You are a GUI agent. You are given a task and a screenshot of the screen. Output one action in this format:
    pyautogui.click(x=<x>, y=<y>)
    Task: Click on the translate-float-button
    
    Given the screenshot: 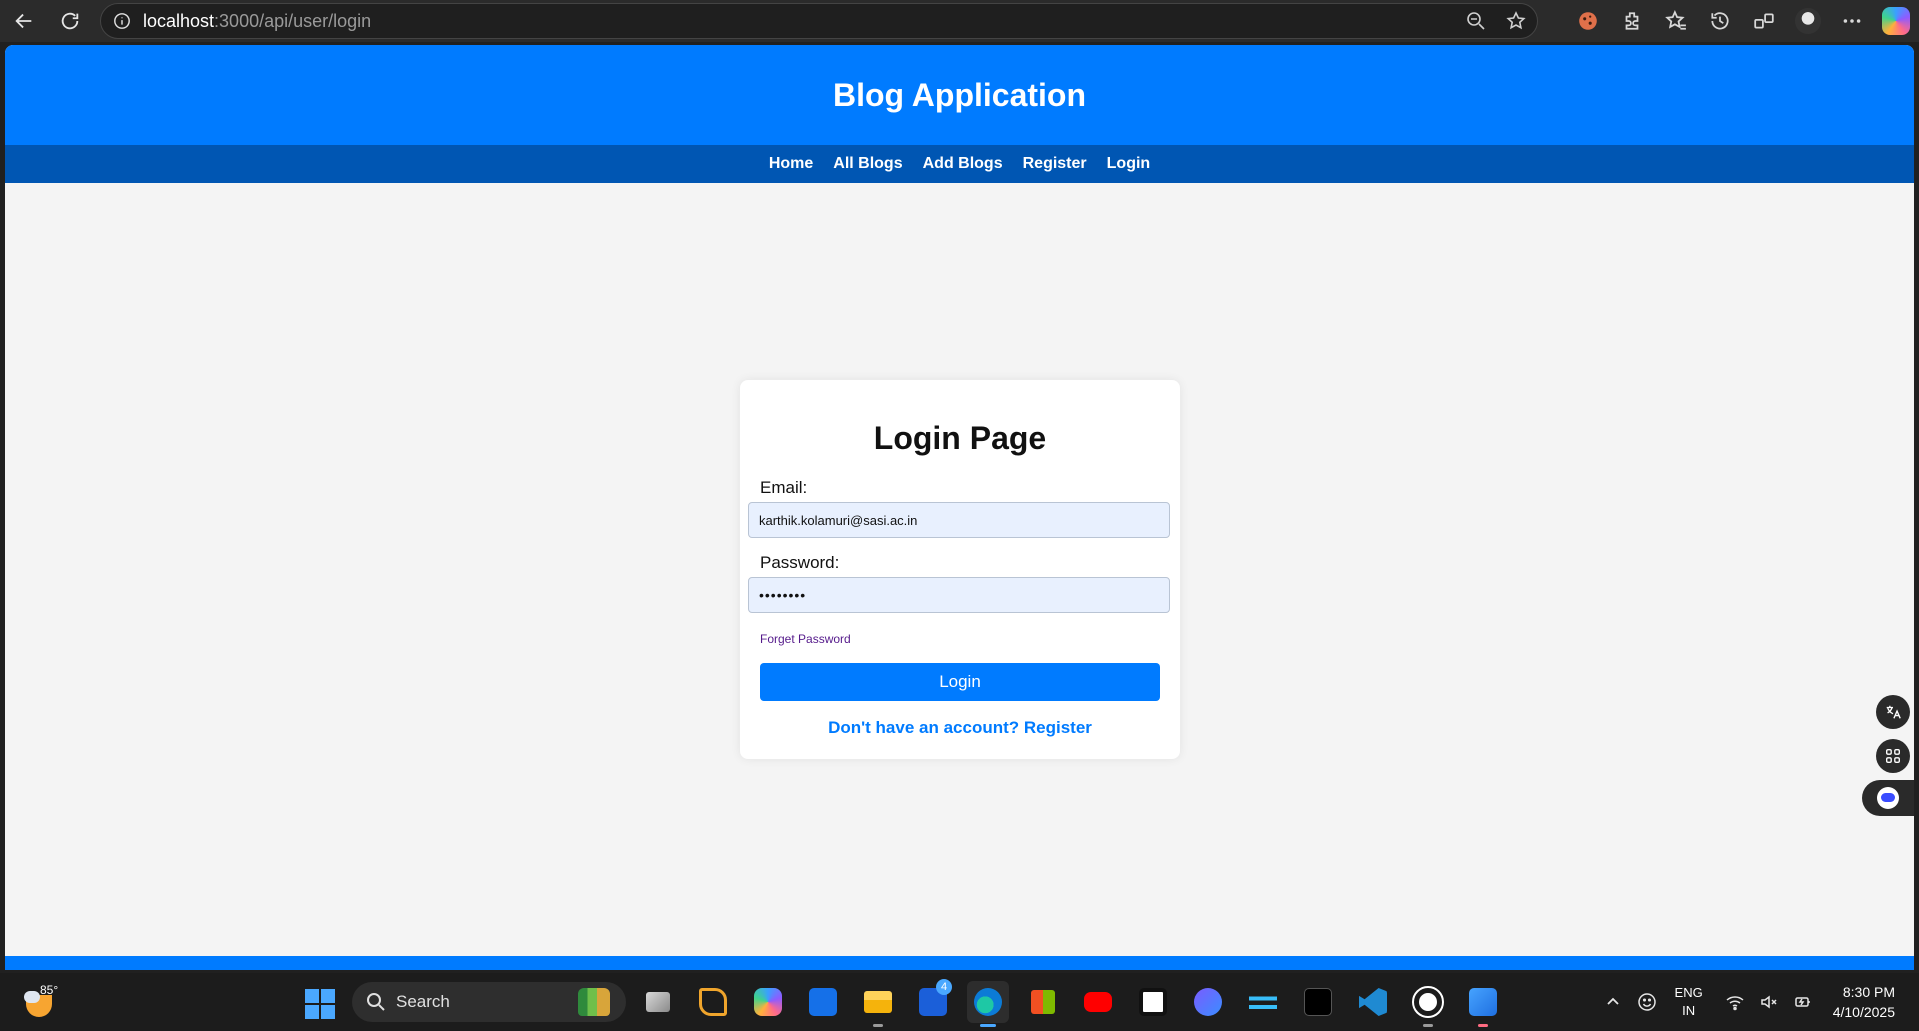 What is the action you would take?
    pyautogui.click(x=1893, y=712)
    